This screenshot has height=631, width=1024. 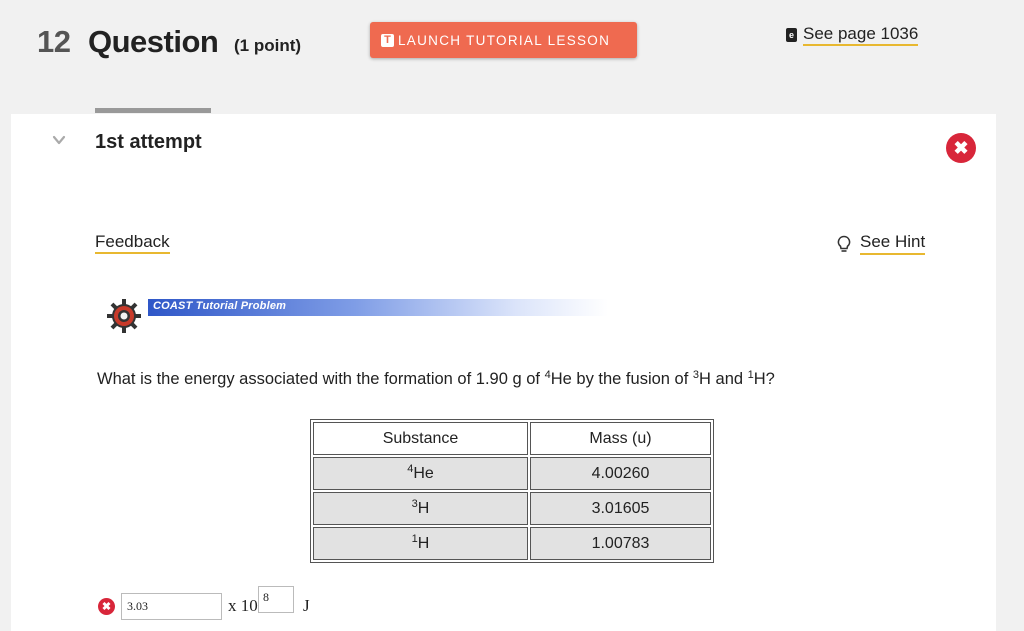 What do you see at coordinates (306, 605) in the screenshot?
I see `answer-unit-label: J` at bounding box center [306, 605].